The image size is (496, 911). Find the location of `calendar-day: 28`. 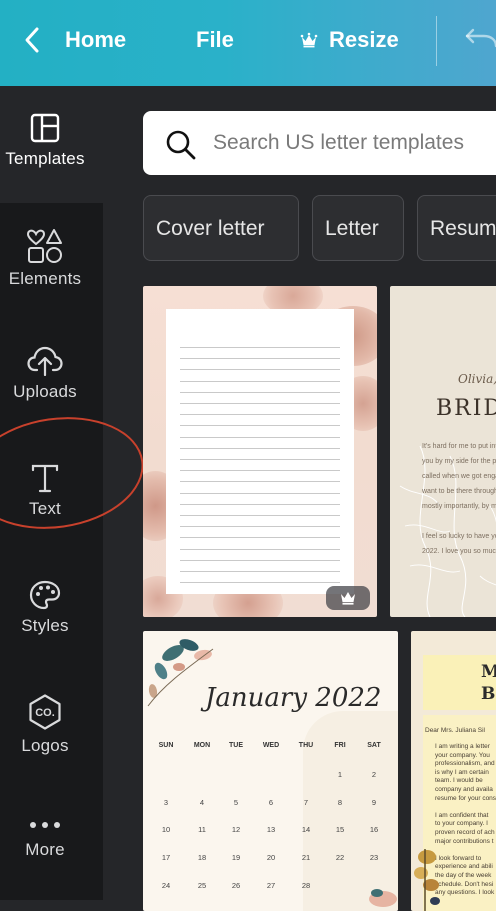

calendar-day: 28 is located at coordinates (306, 885).